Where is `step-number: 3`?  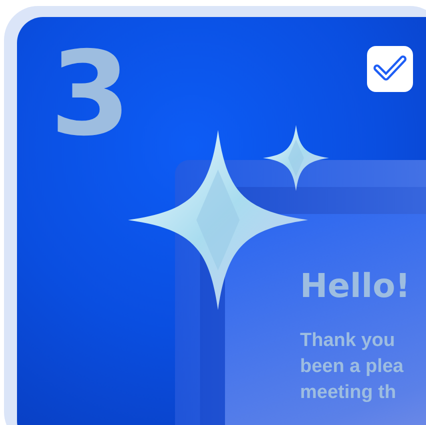
step-number: 3 is located at coordinates (90, 95).